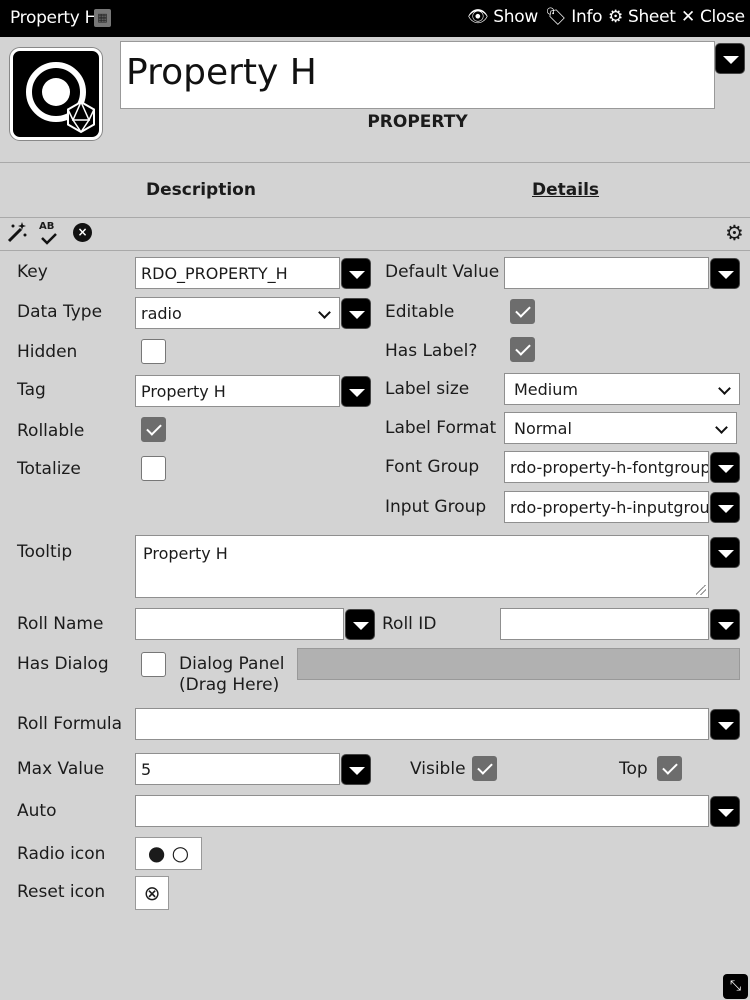 The width and height of the screenshot is (750, 1000). Describe the element at coordinates (725, 724) in the screenshot. I see `roll-formula-dropdown-button` at that location.